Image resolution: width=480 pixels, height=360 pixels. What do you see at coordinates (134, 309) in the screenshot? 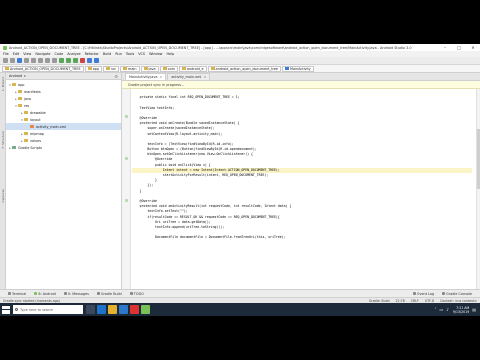
I see `chrome-icon` at bounding box center [134, 309].